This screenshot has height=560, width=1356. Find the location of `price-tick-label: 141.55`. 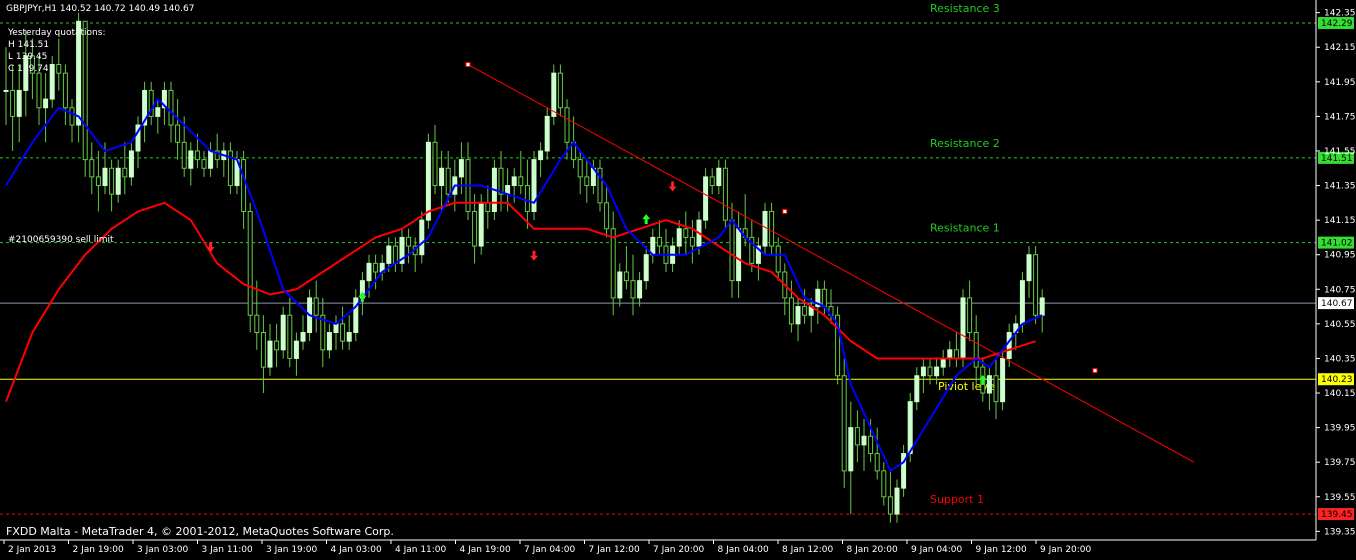

price-tick-label: 141.55 is located at coordinates (1340, 152).